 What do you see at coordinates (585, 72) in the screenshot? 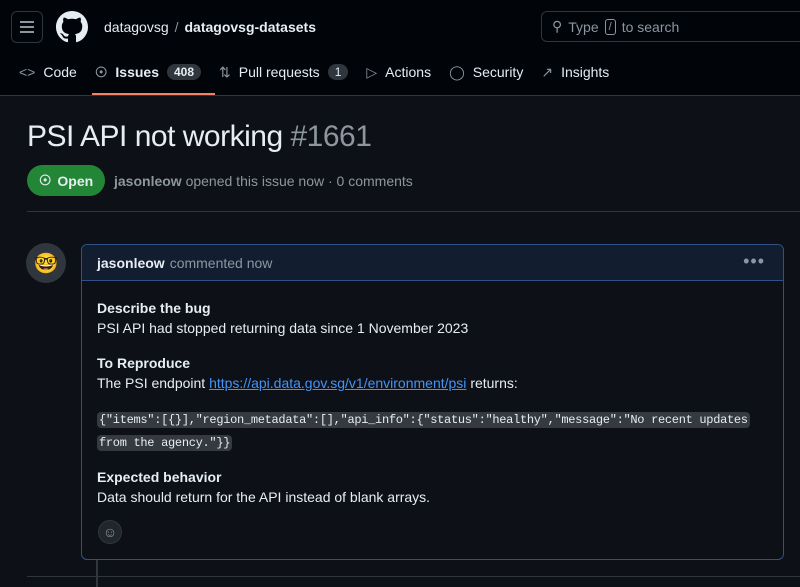
I see `tab-label: Insights` at bounding box center [585, 72].